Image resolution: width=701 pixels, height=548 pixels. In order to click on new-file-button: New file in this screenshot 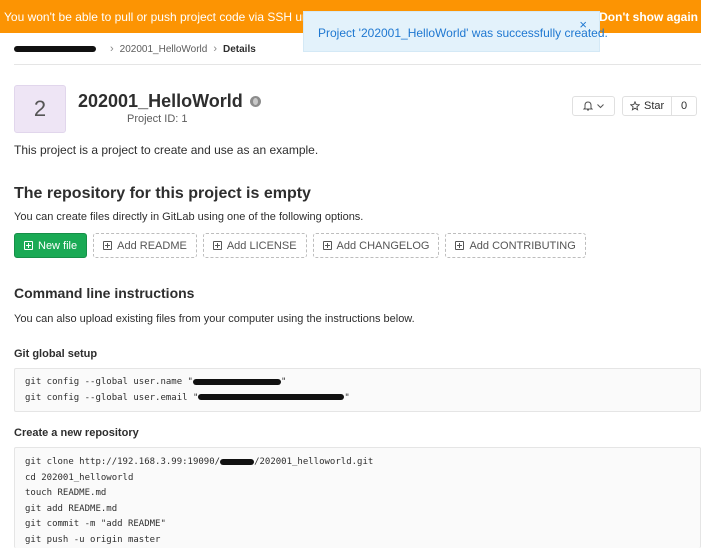, I will do `click(51, 245)`.